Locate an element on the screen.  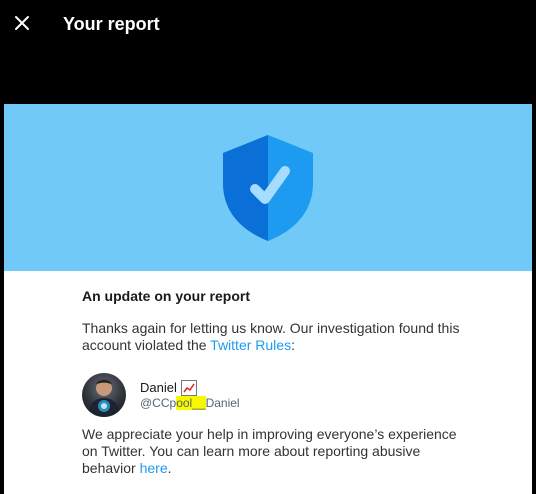
user-handle: @CCpool__Daniel is located at coordinates (190, 403).